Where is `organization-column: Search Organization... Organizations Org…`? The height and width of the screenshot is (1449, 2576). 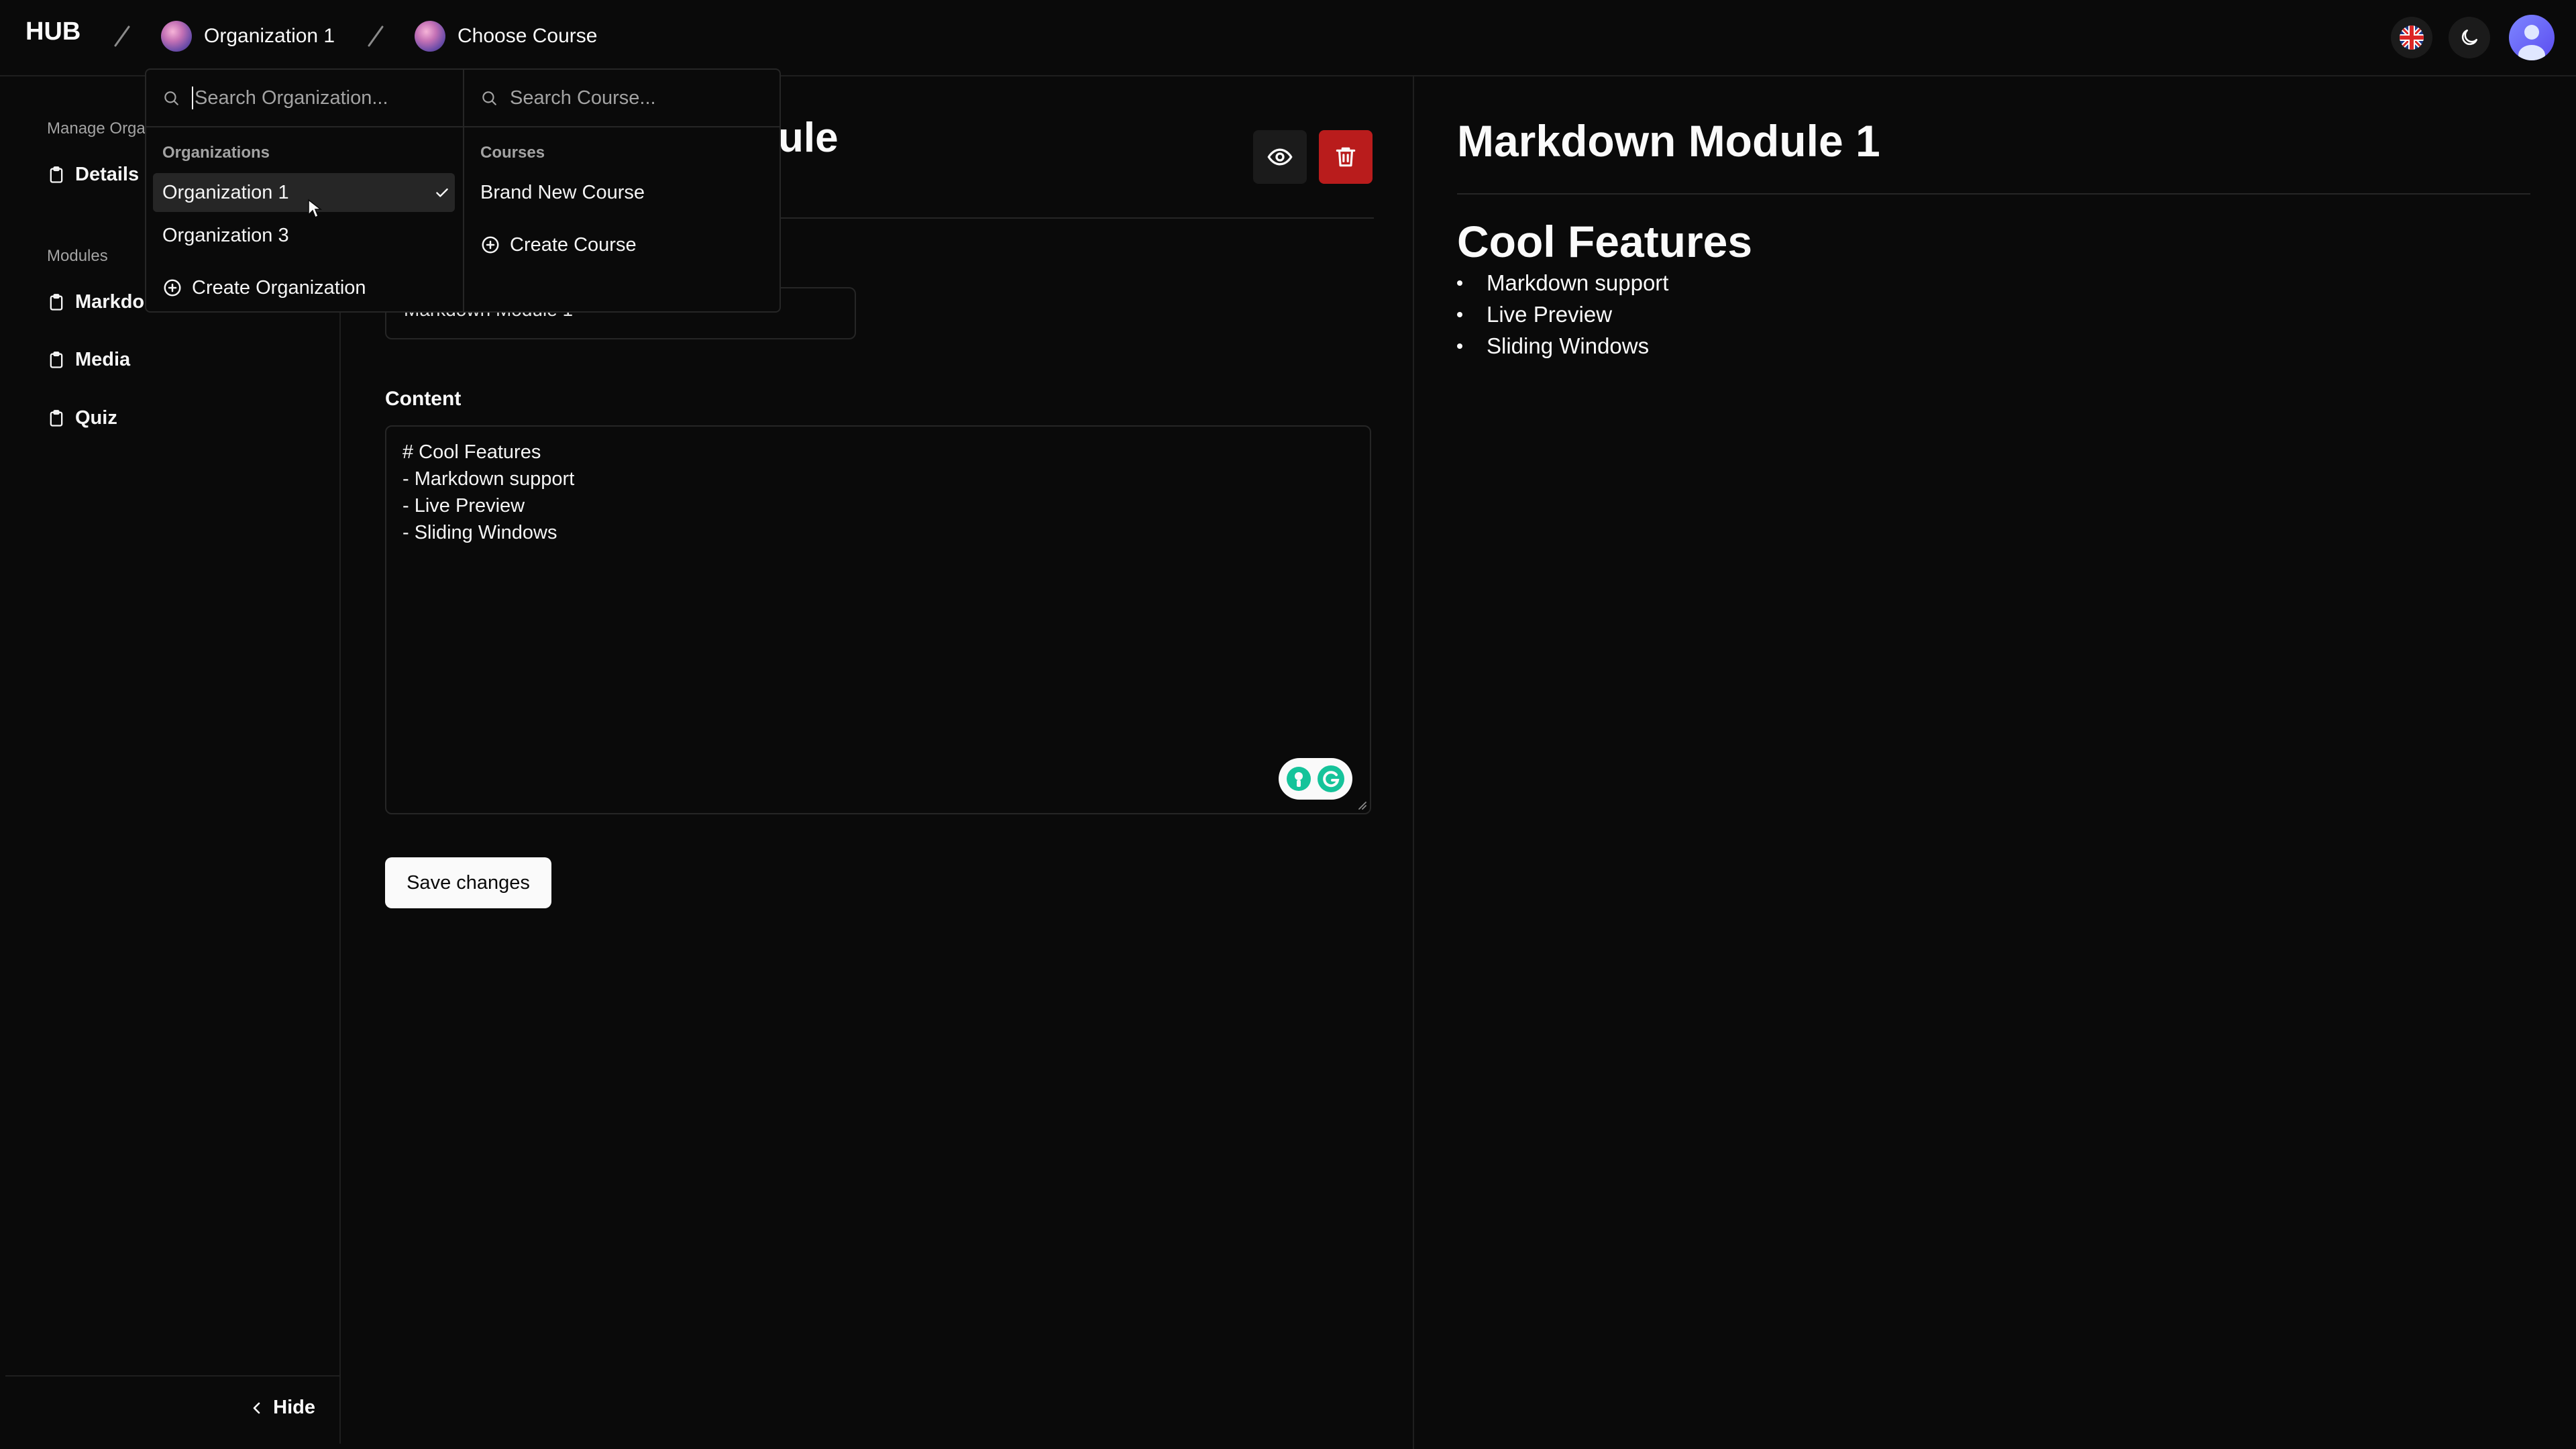
organization-column: Search Organization... Organizations Org… is located at coordinates (305, 190).